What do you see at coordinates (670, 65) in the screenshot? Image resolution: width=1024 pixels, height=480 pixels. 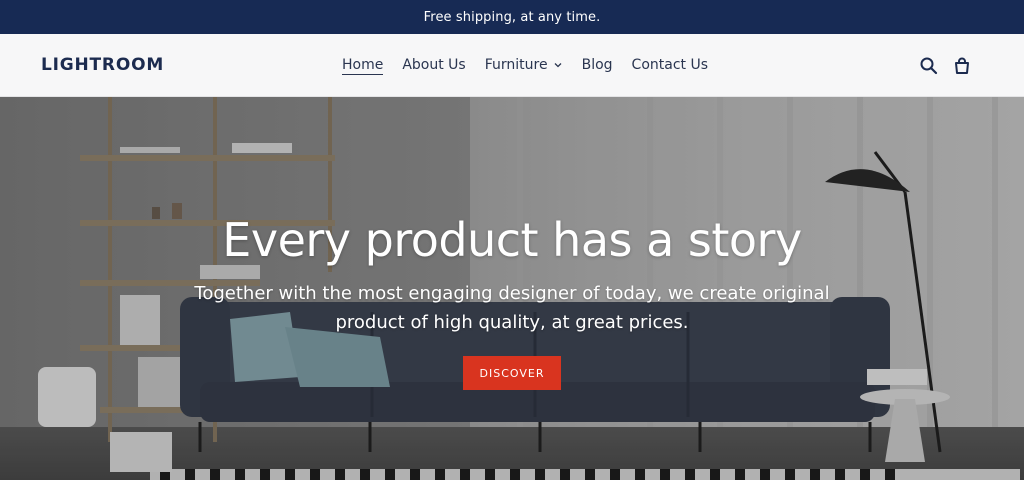 I see `nav-item-contact-us: Contact Us` at bounding box center [670, 65].